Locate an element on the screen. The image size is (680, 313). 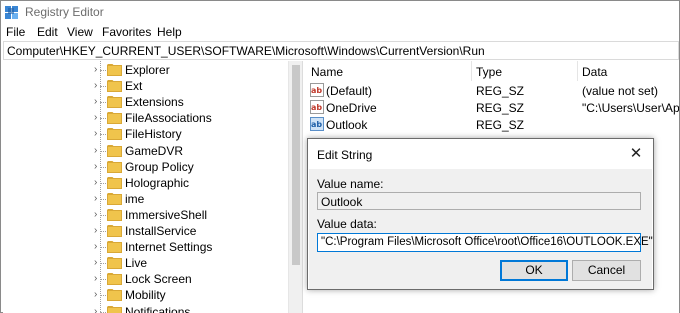
tree-item: › Lock Screen is located at coordinates (185, 279).